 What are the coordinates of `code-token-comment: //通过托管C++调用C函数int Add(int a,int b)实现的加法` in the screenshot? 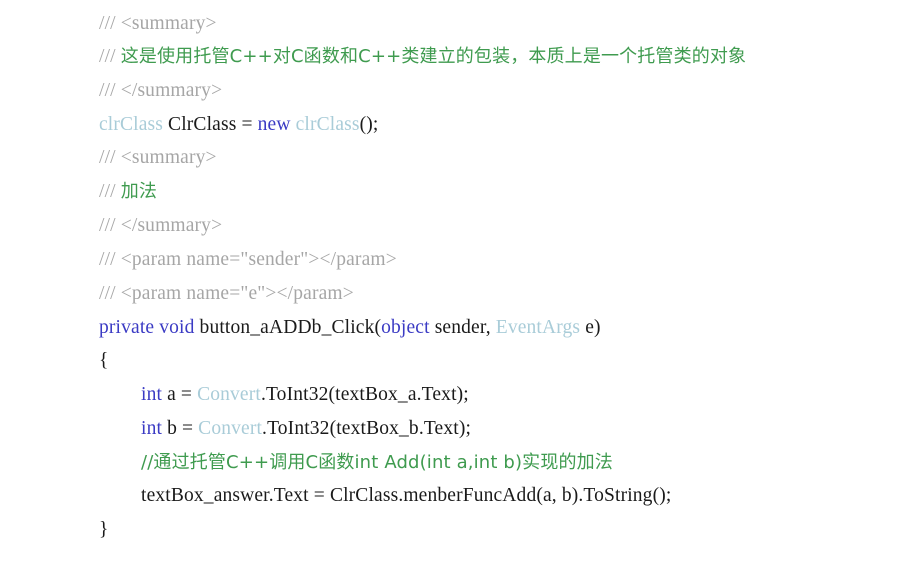 It's located at (377, 462).